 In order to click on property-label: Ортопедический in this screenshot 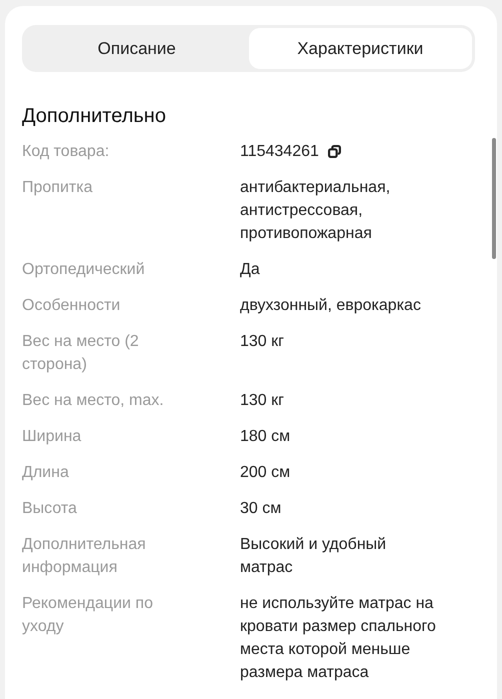, I will do `click(84, 270)`.